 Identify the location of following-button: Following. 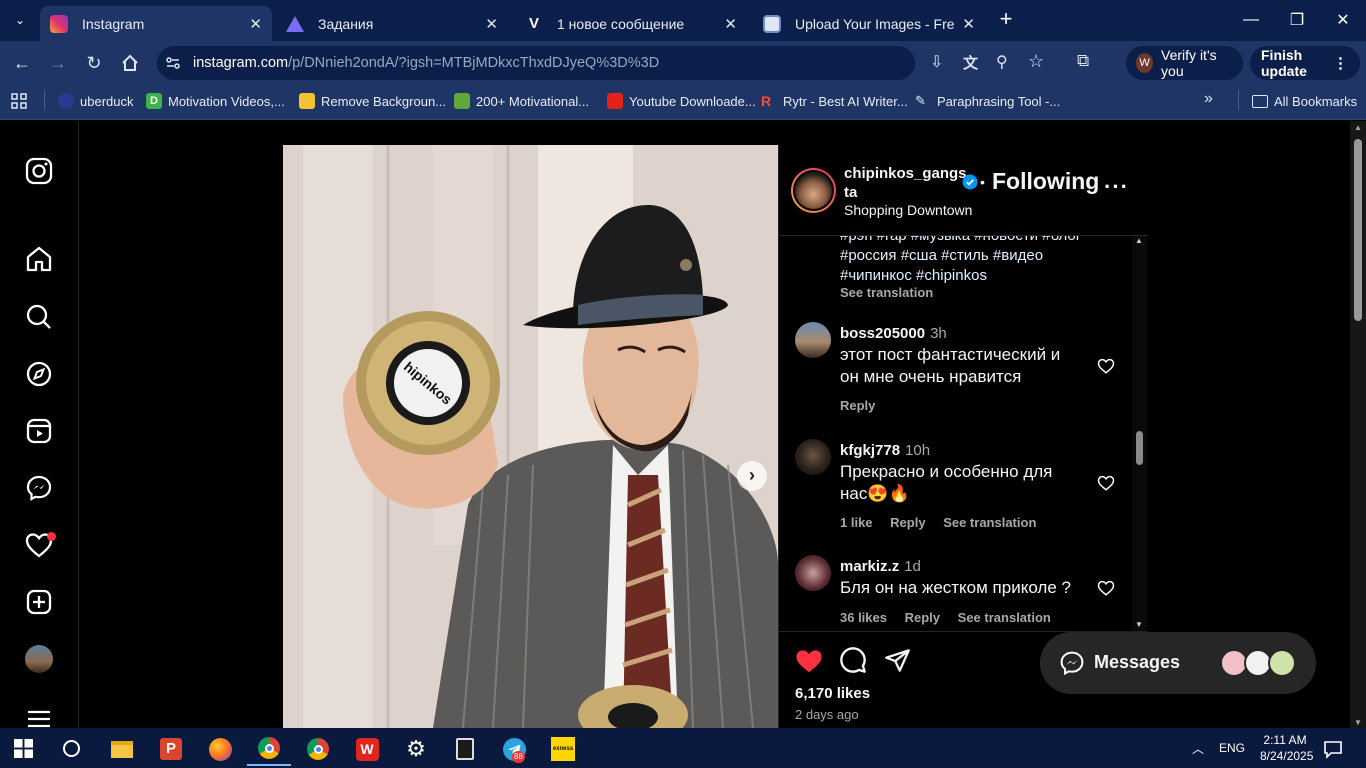
(1045, 181).